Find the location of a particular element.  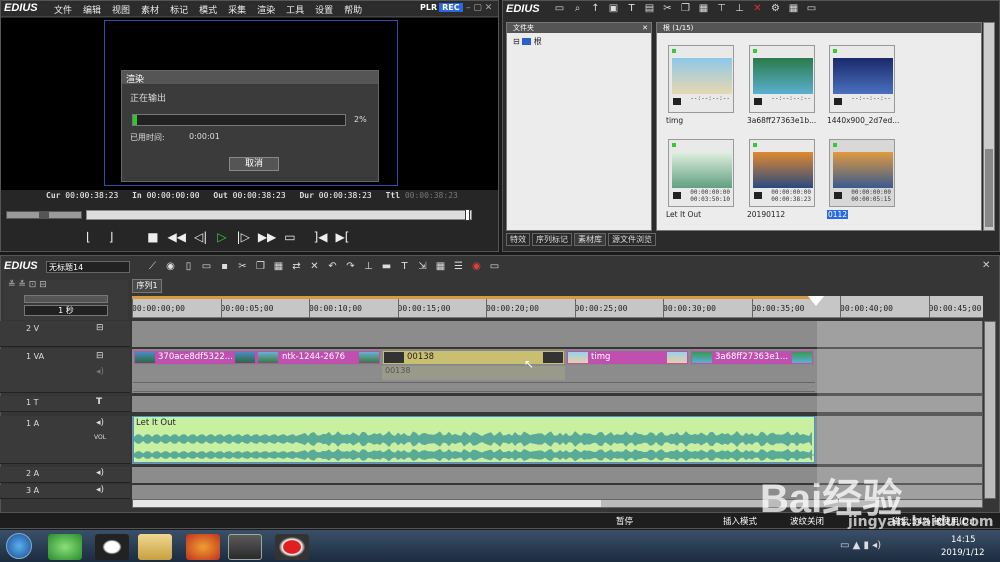

track-header-va1: 1 VA ⊟ ◂) is located at coordinates (65, 371).